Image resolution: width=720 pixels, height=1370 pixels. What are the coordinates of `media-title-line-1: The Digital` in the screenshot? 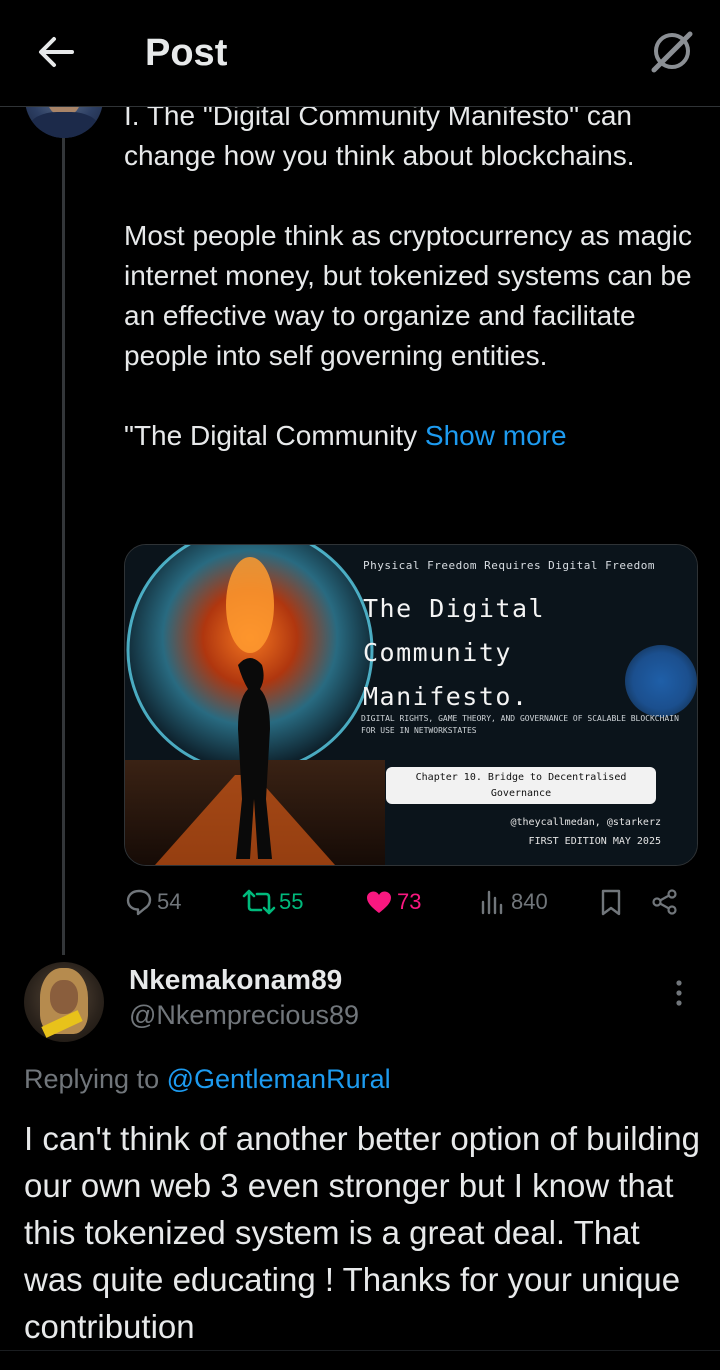 It's located at (454, 608).